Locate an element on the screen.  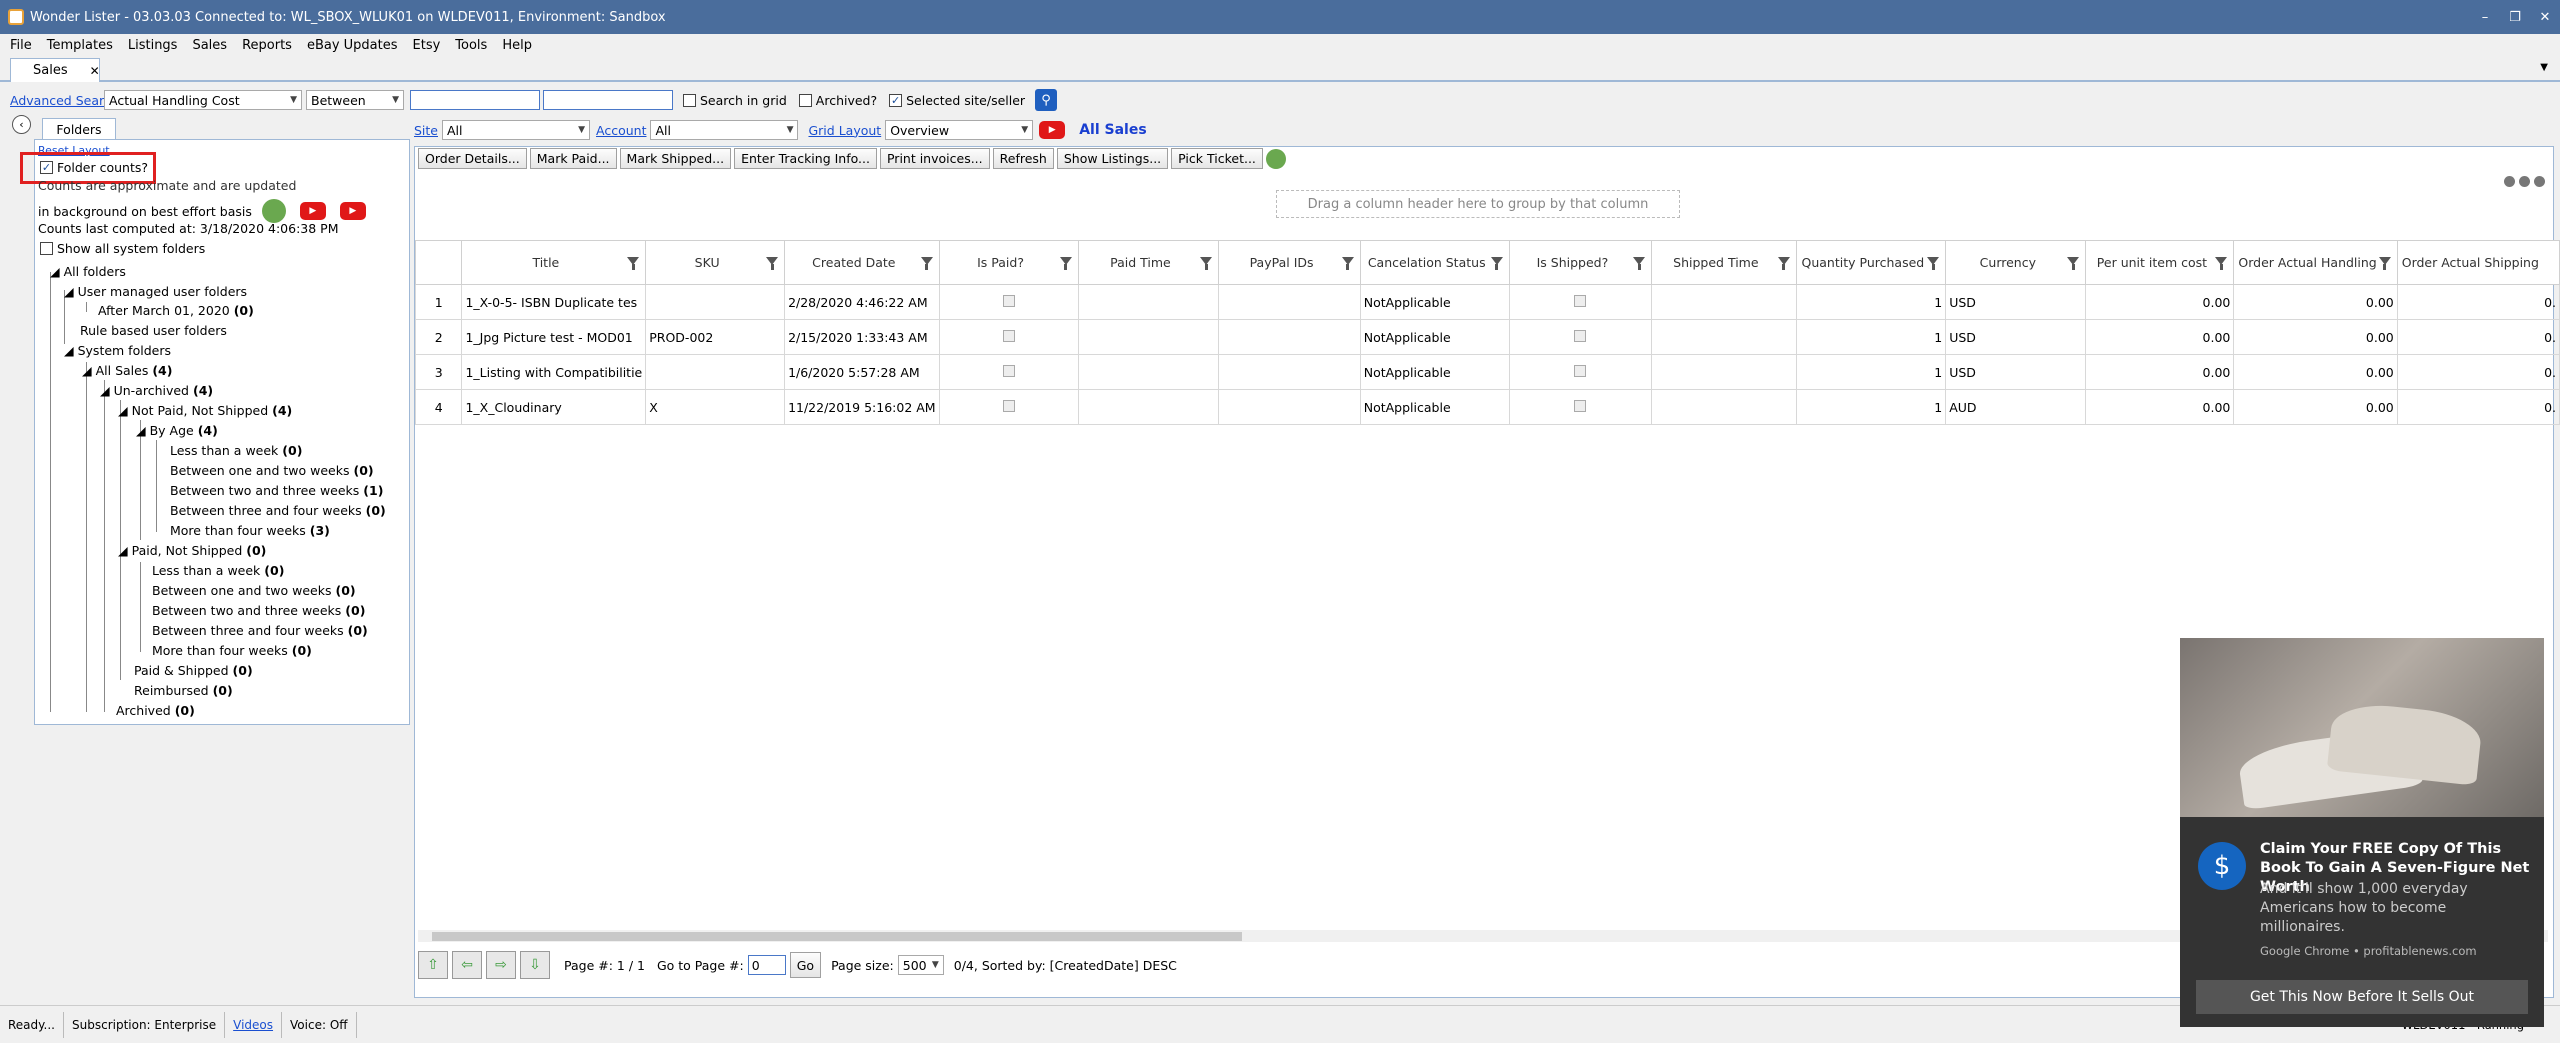
tree-item-p-two-three-weeks: Between two and three weeks (0) is located at coordinates (258, 610).